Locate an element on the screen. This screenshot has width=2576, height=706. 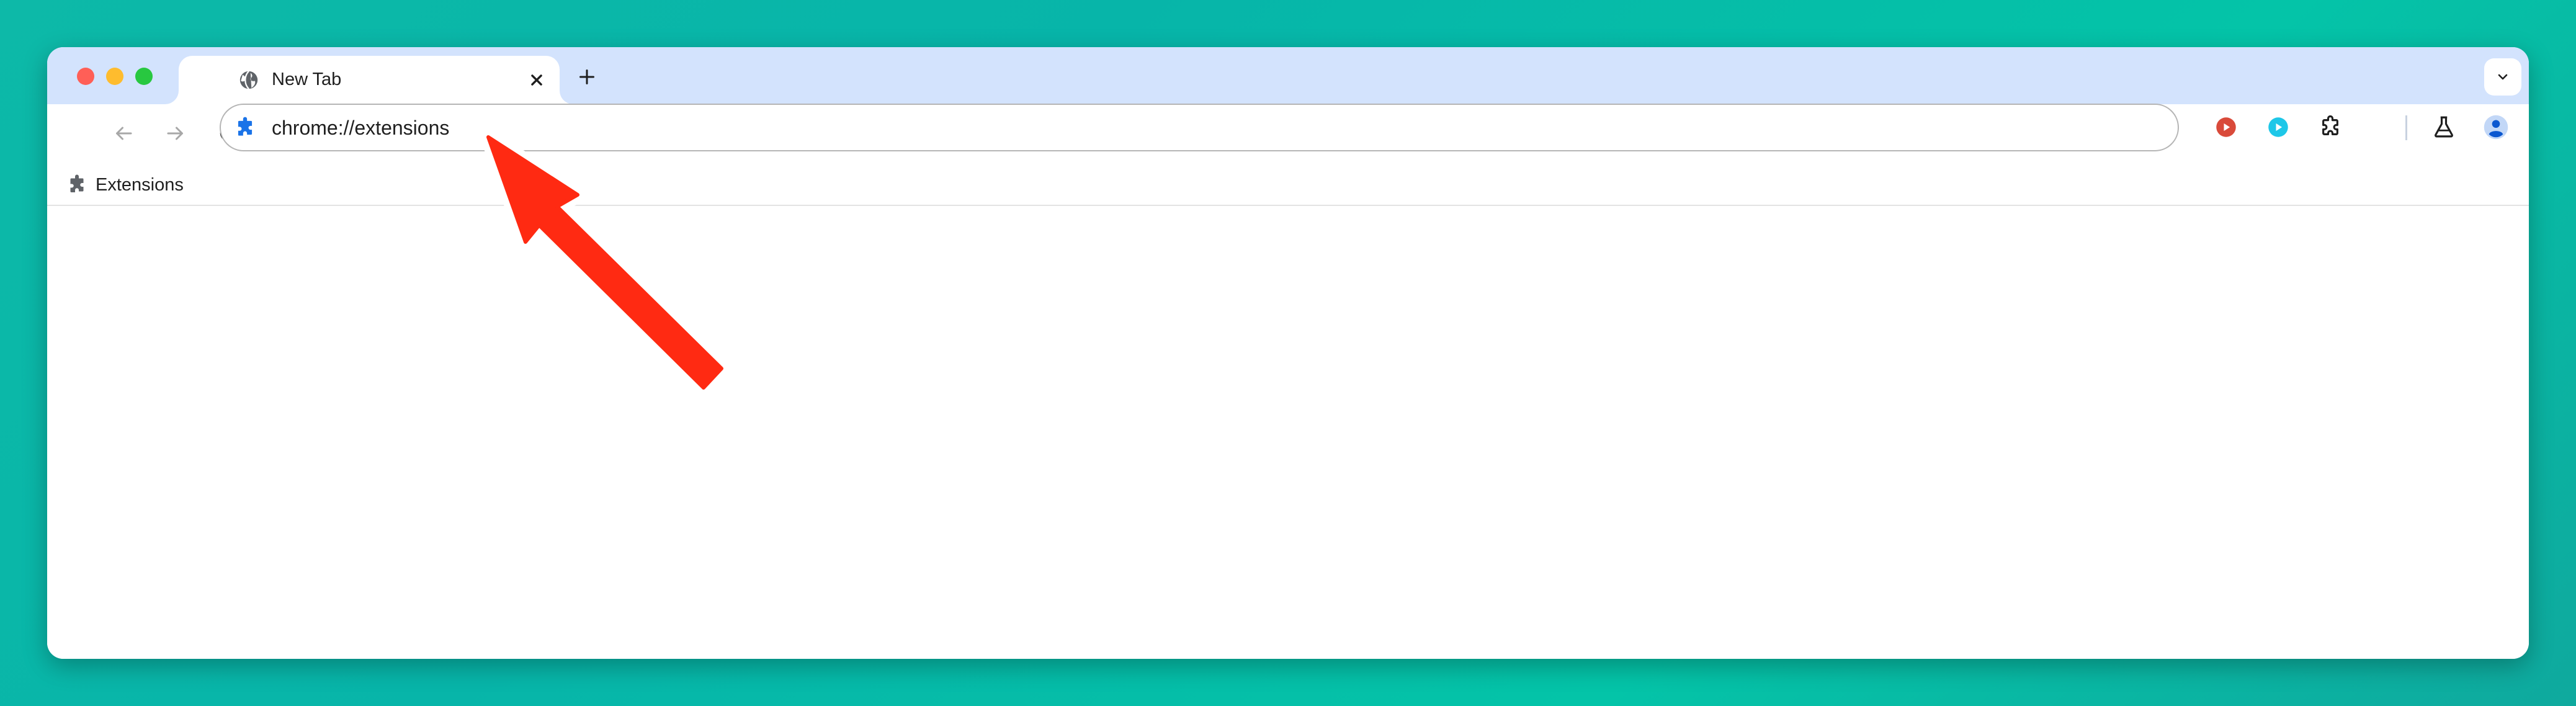
chevron-down-icon is located at coordinates (2503, 77).